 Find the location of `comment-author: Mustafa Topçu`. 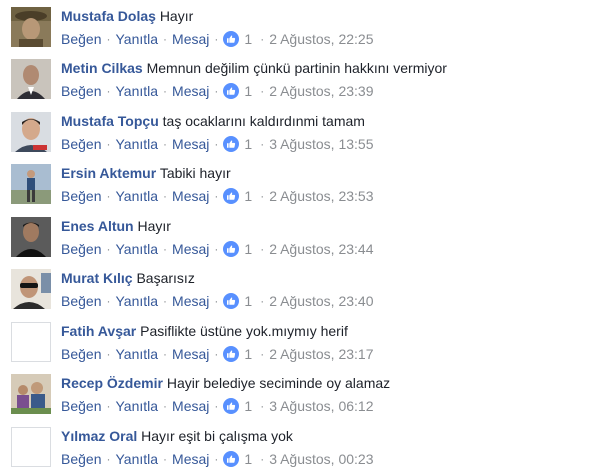

comment-author: Mustafa Topçu is located at coordinates (110, 121).